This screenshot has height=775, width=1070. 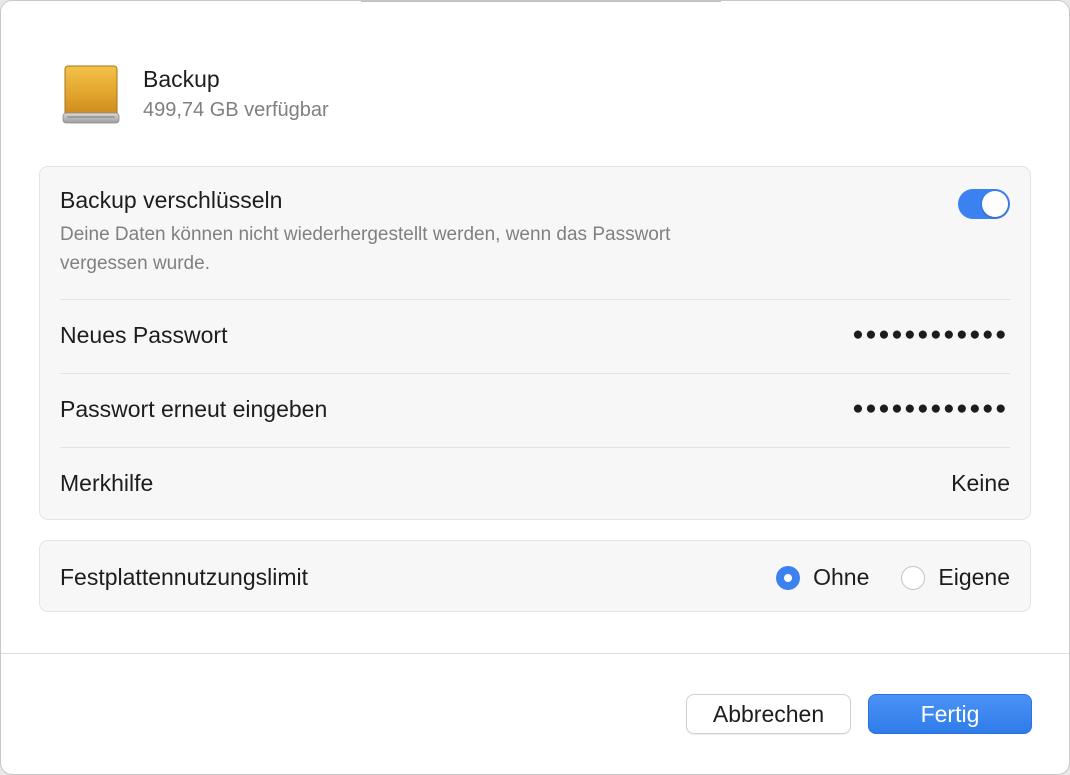 I want to click on external-drive-icon, so click(x=91, y=95).